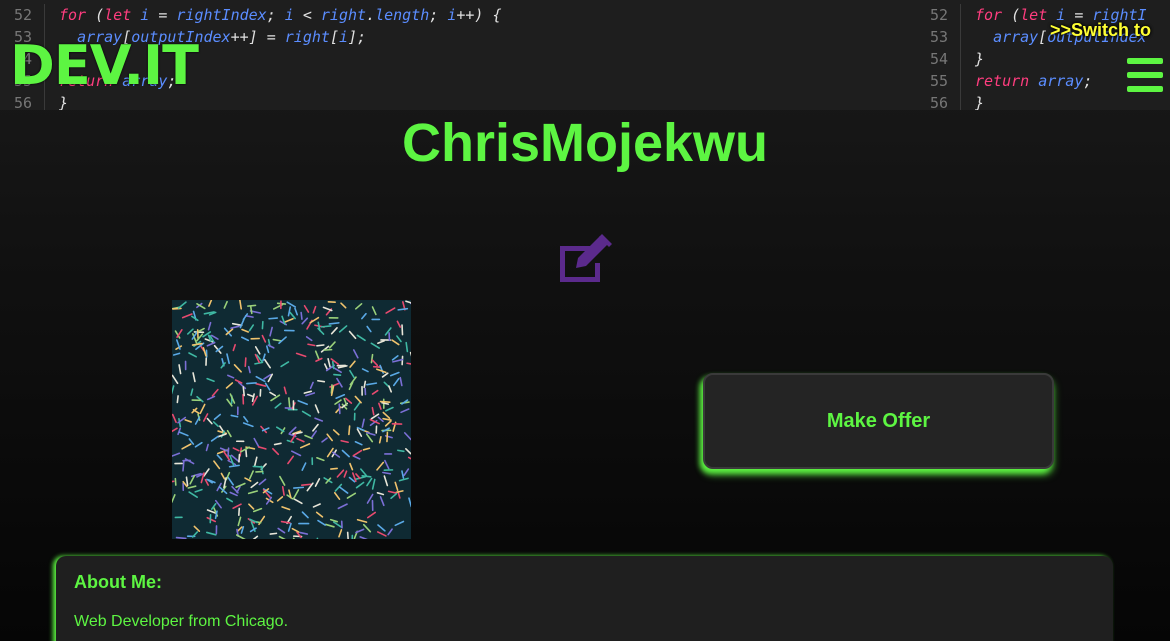  I want to click on profile-username: ChrisMojekwu, so click(585, 143).